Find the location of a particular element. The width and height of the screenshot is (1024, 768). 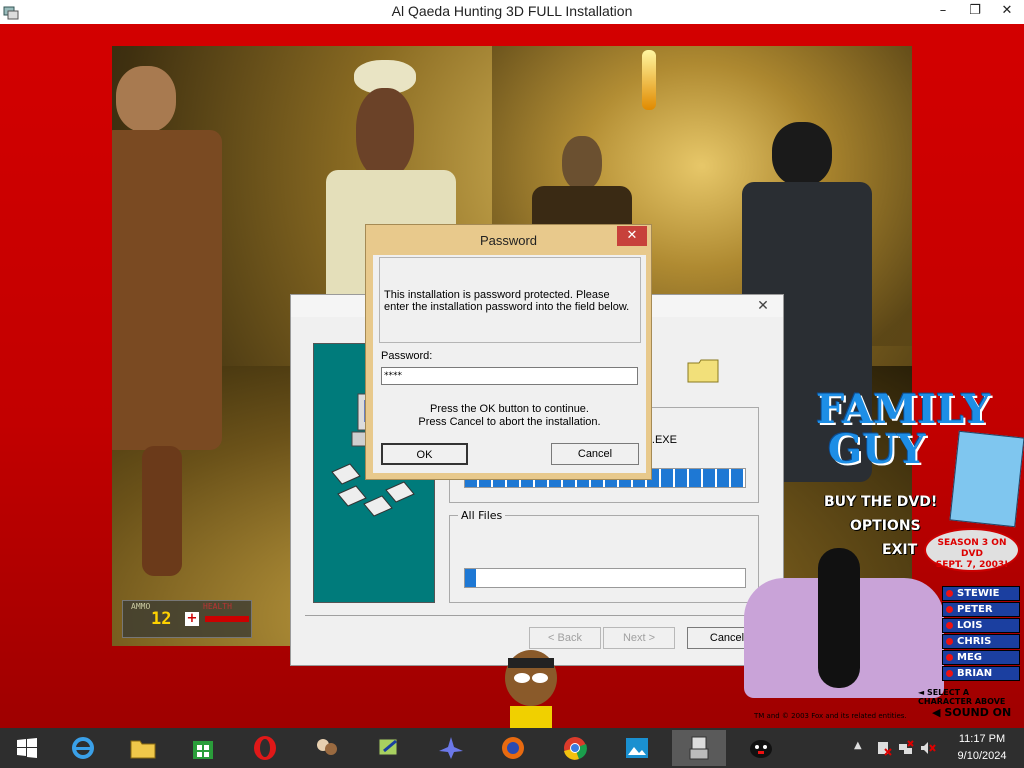

store-icon is located at coordinates (203, 750).